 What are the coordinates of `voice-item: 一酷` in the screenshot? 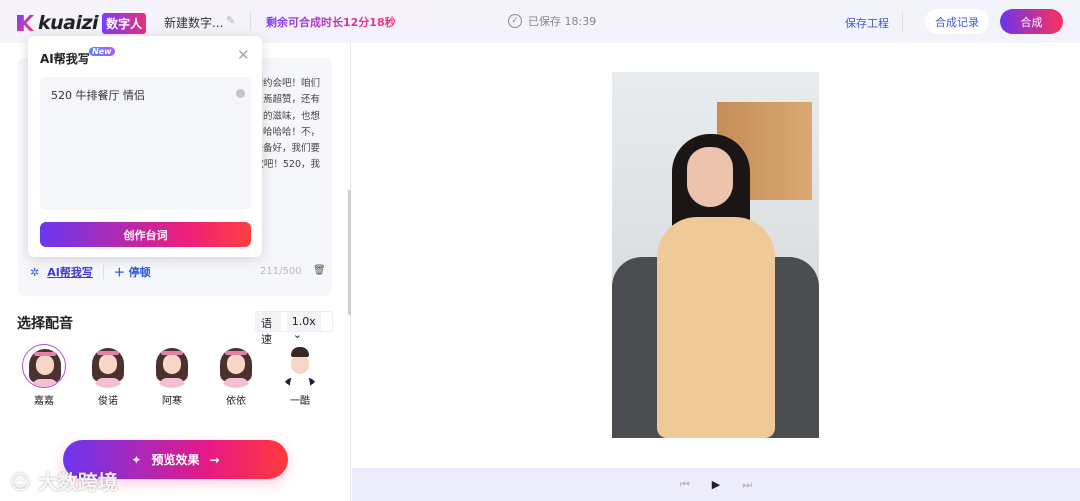 It's located at (300, 375).